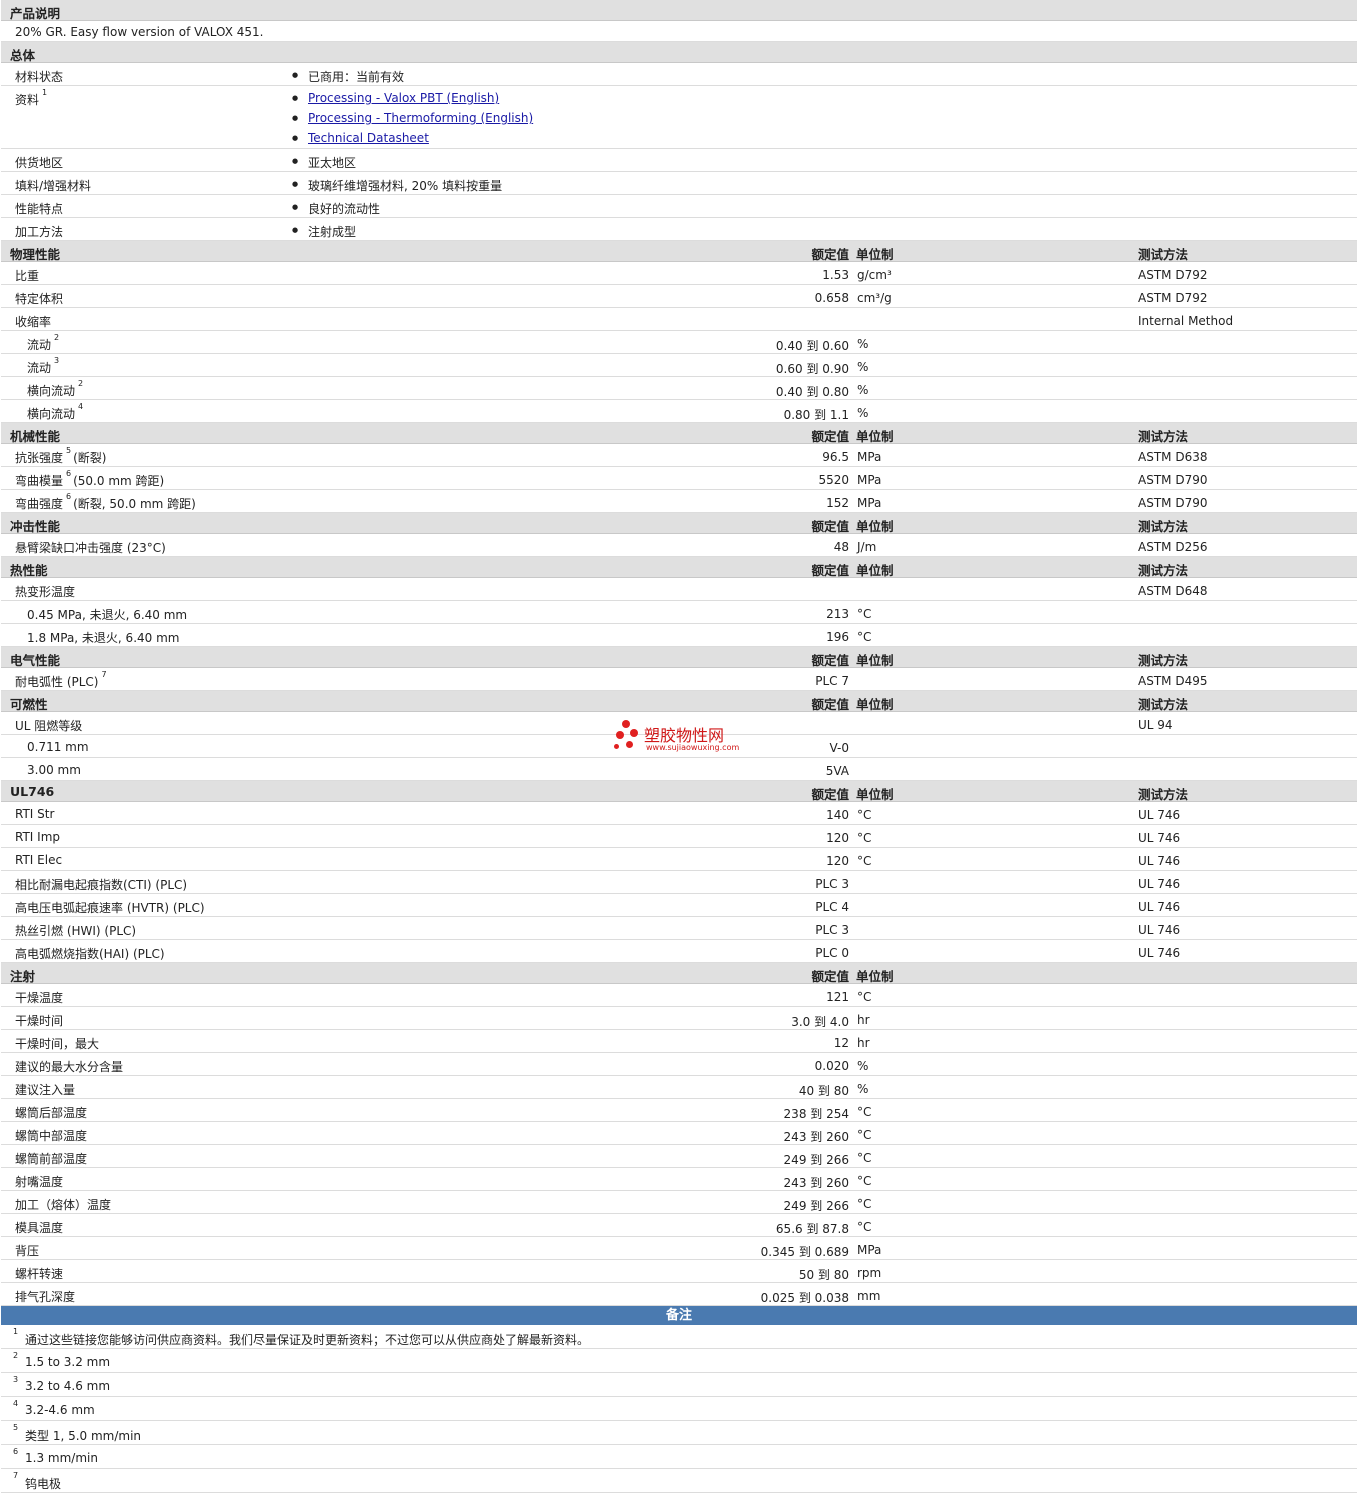 Image resolution: width=1358 pixels, height=1493 pixels. I want to click on section-title: 物理性能, so click(35, 254).